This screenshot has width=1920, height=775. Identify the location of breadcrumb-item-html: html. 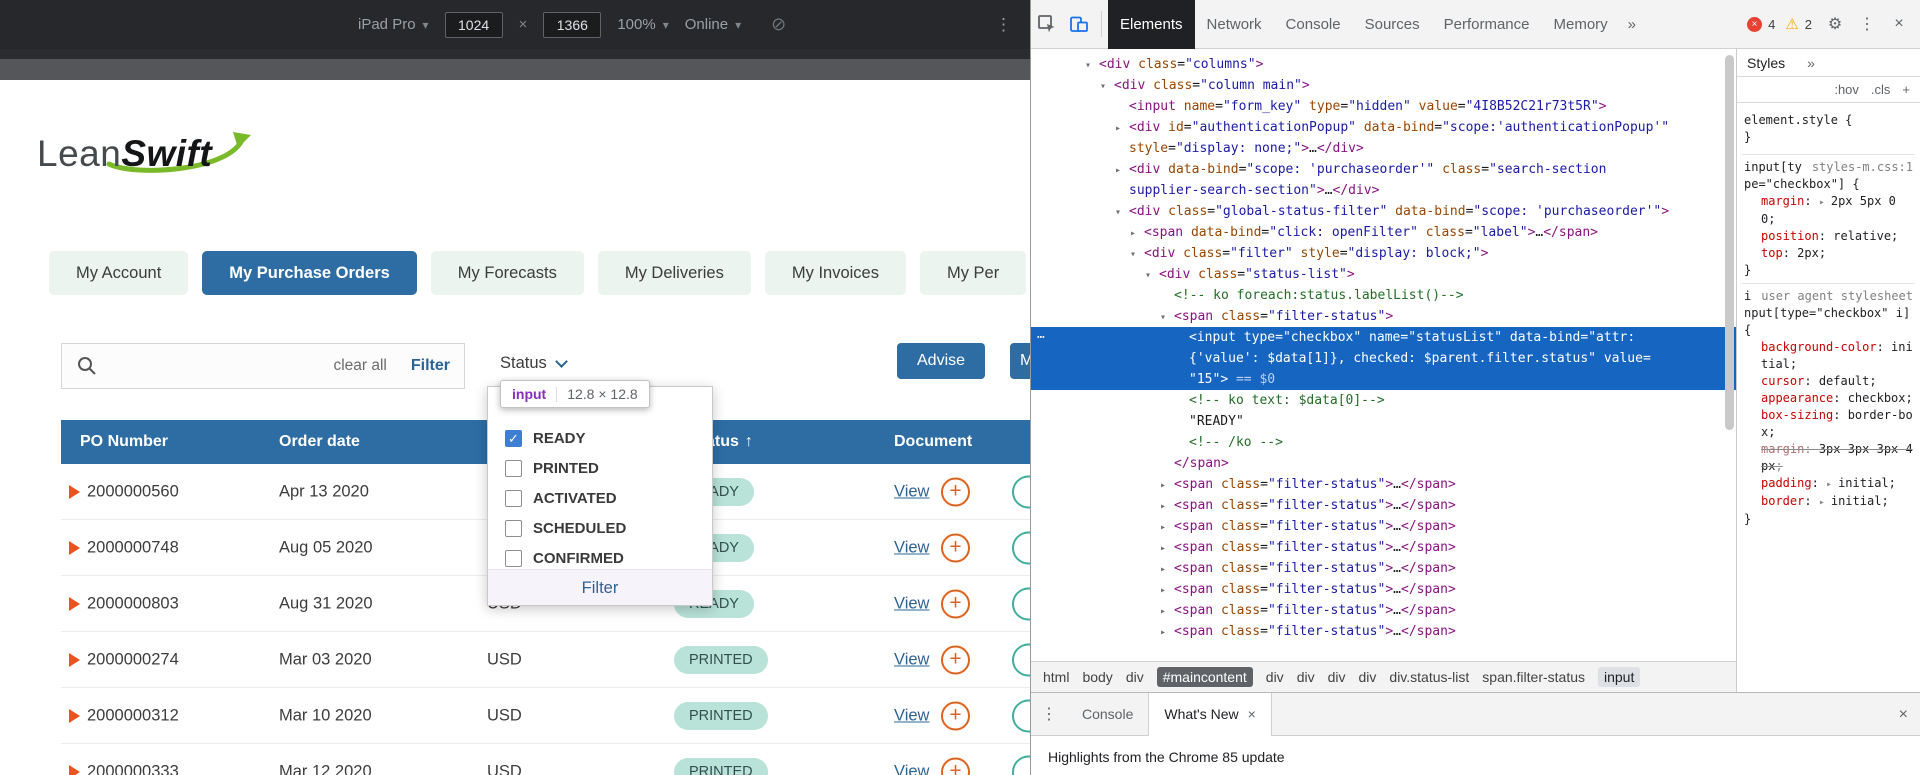
(1056, 677).